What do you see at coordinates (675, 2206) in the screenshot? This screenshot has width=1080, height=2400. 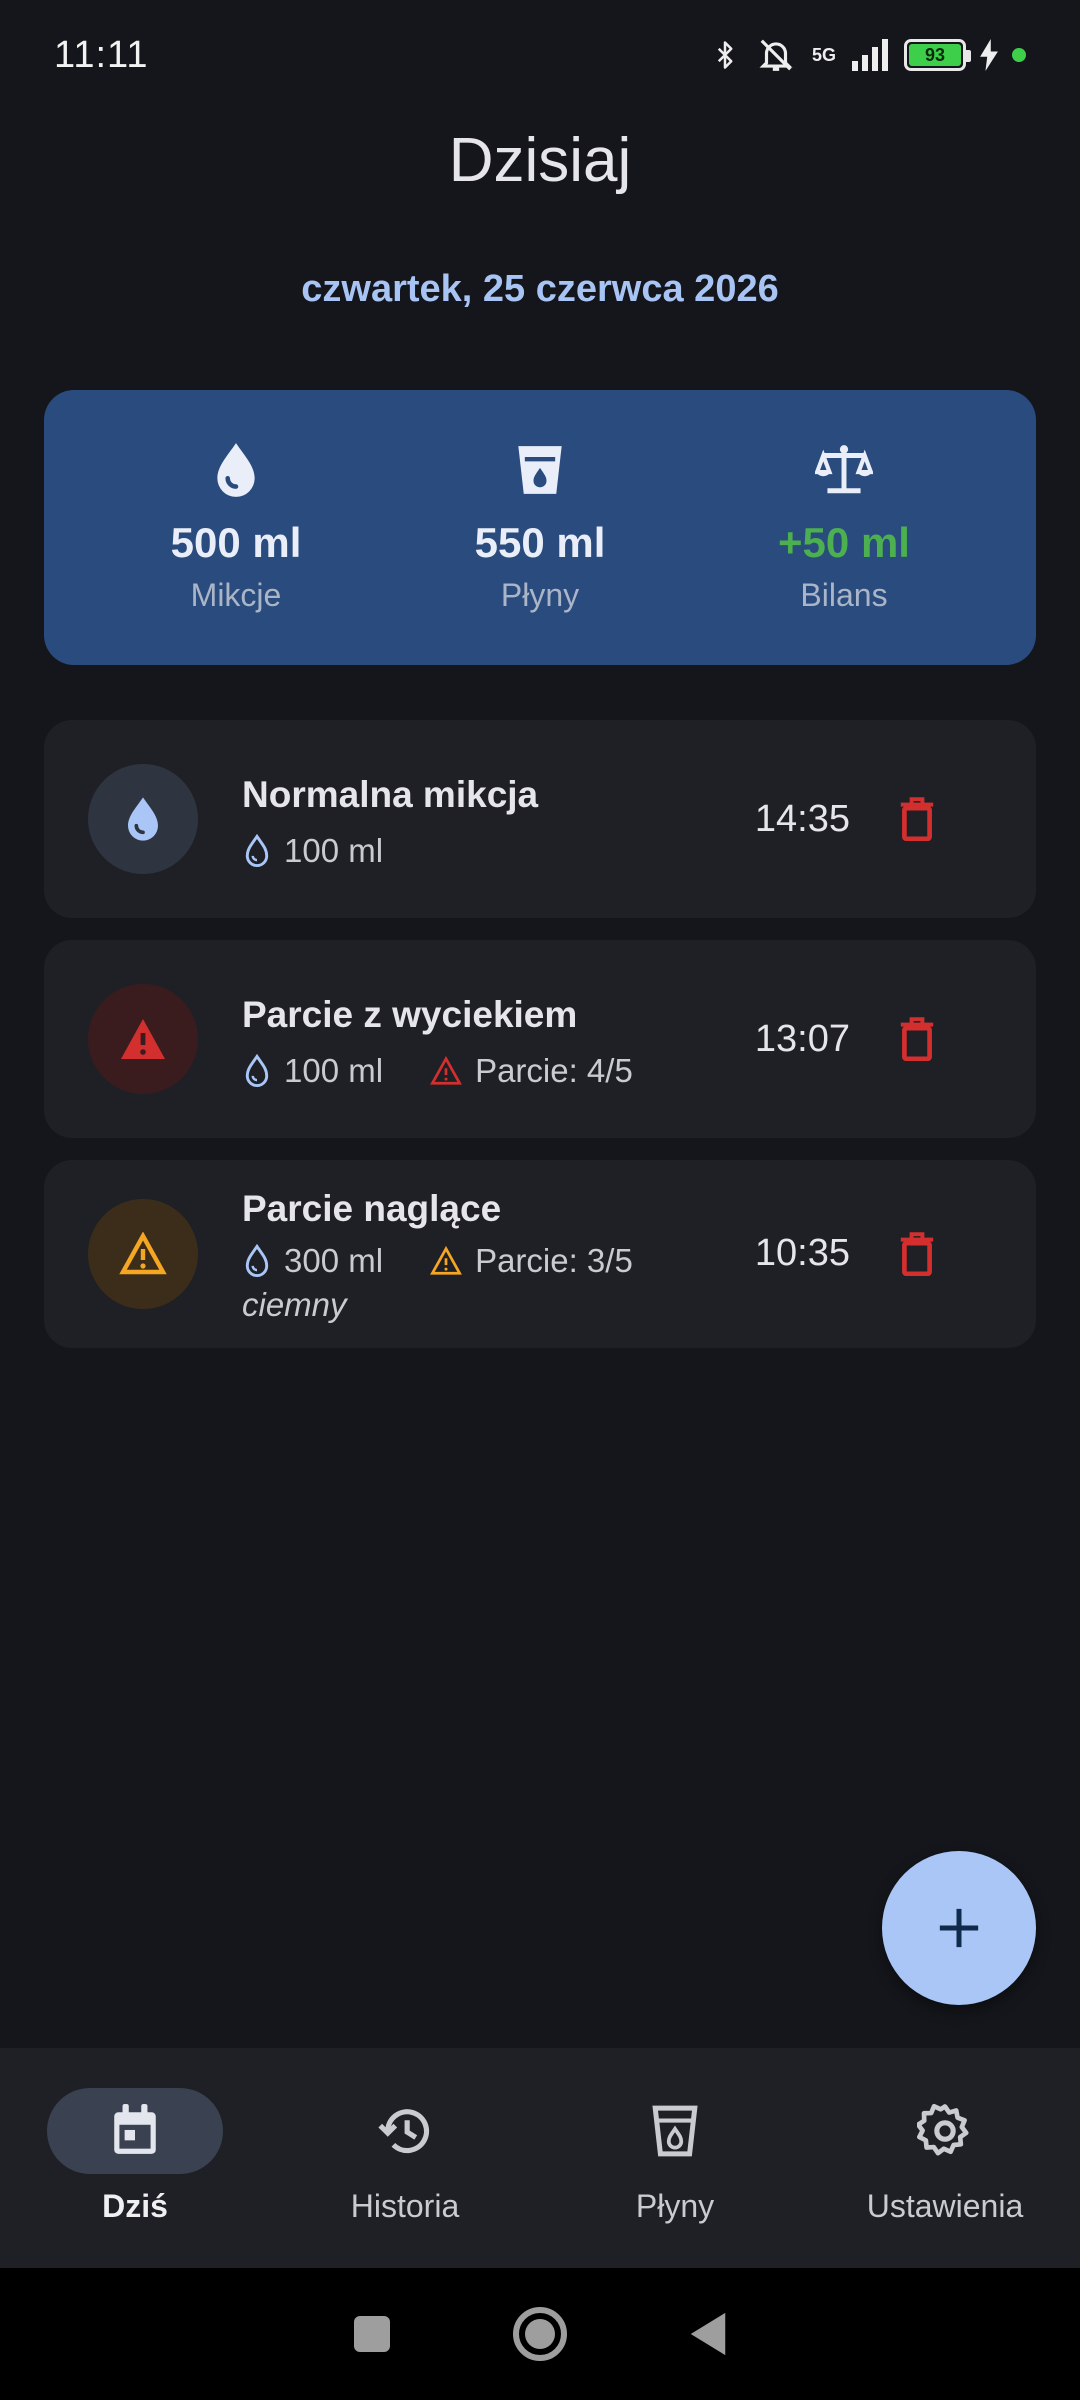 I see `nav-label-fluids: Płyny` at bounding box center [675, 2206].